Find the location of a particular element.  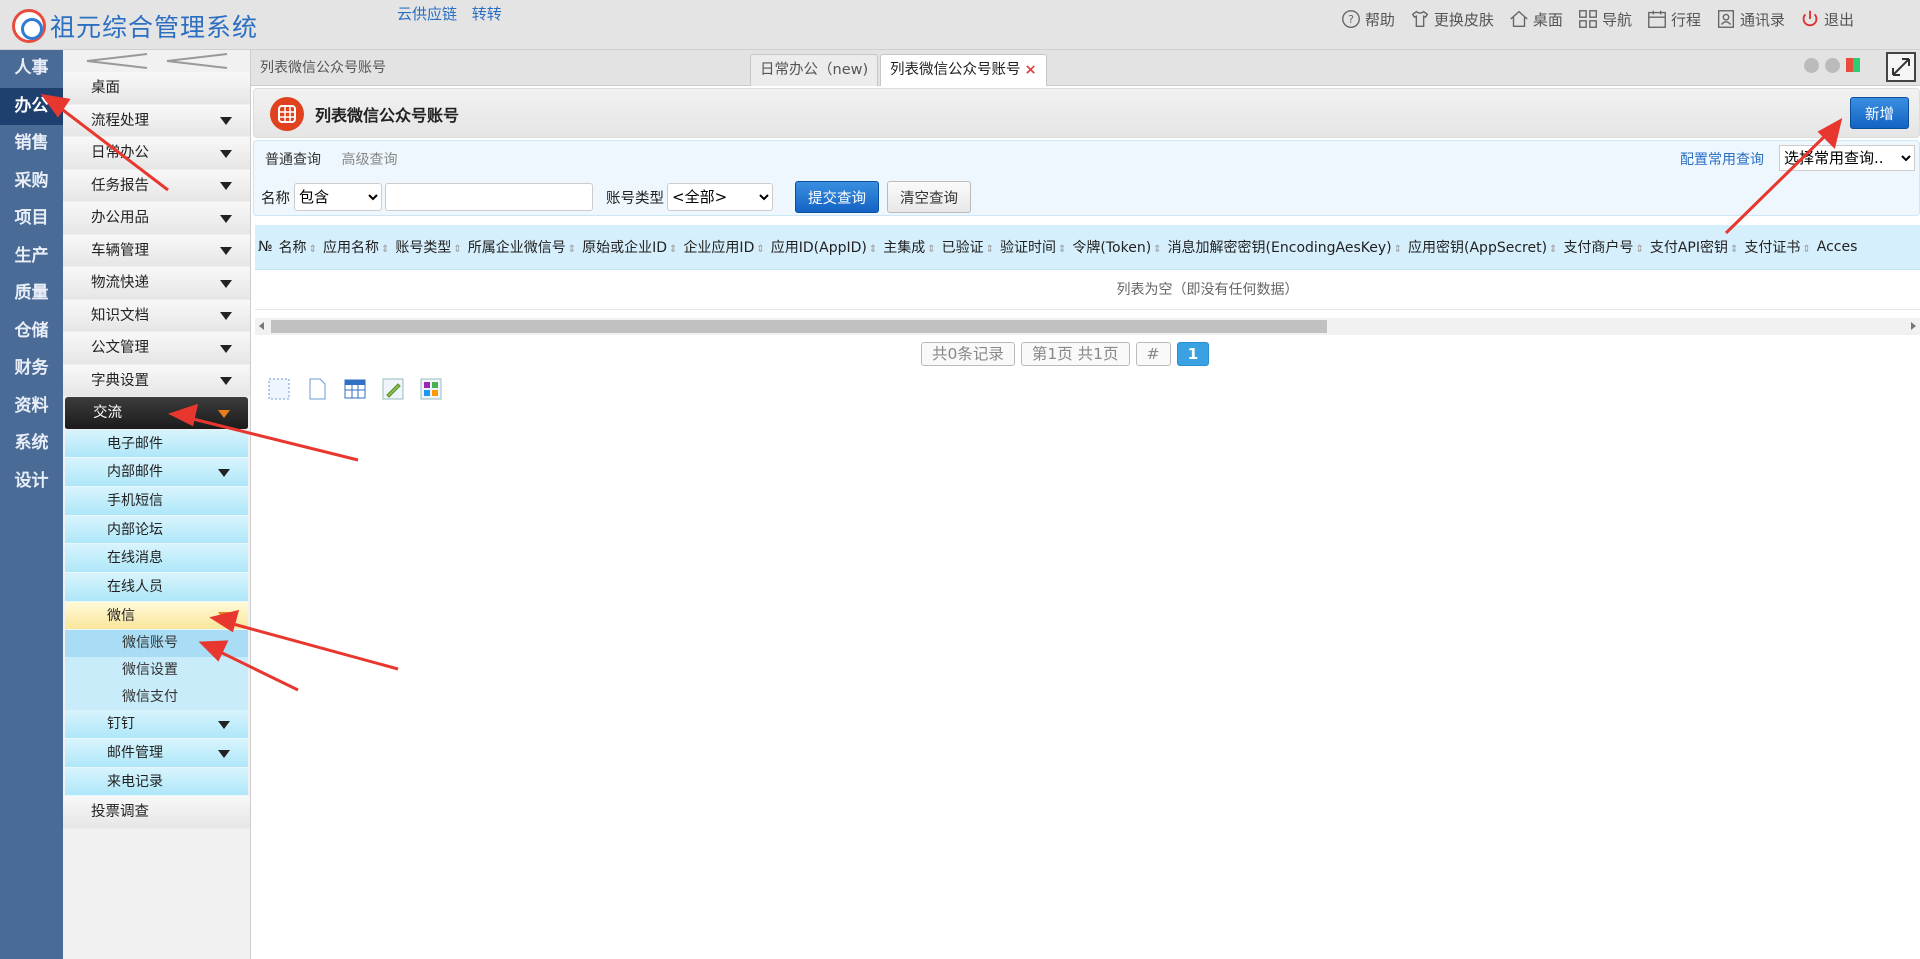

menu-item-daily-office: 日常办公 is located at coordinates (156, 153).